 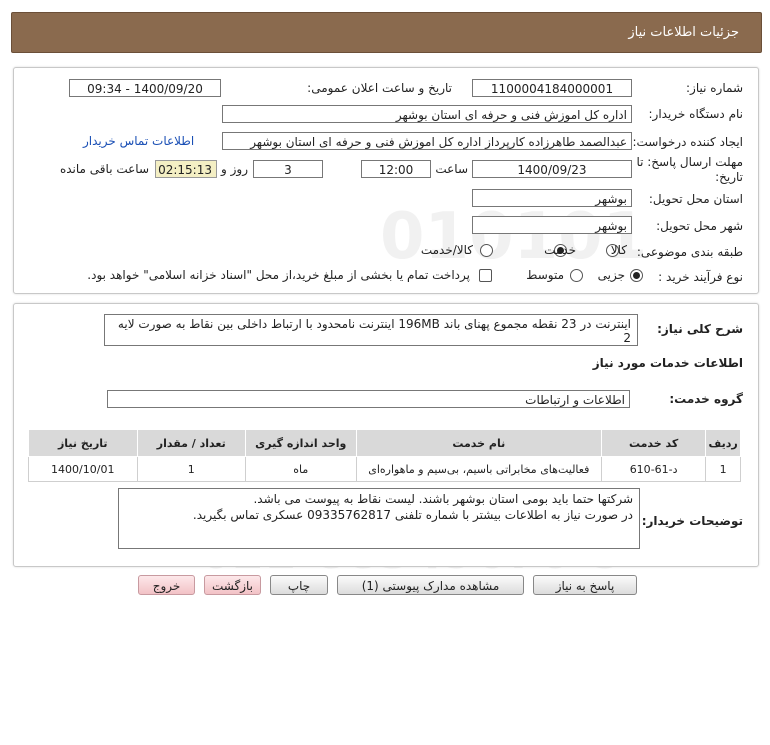 I want to click on row-need-date: 1400/10/01, so click(x=83, y=469).